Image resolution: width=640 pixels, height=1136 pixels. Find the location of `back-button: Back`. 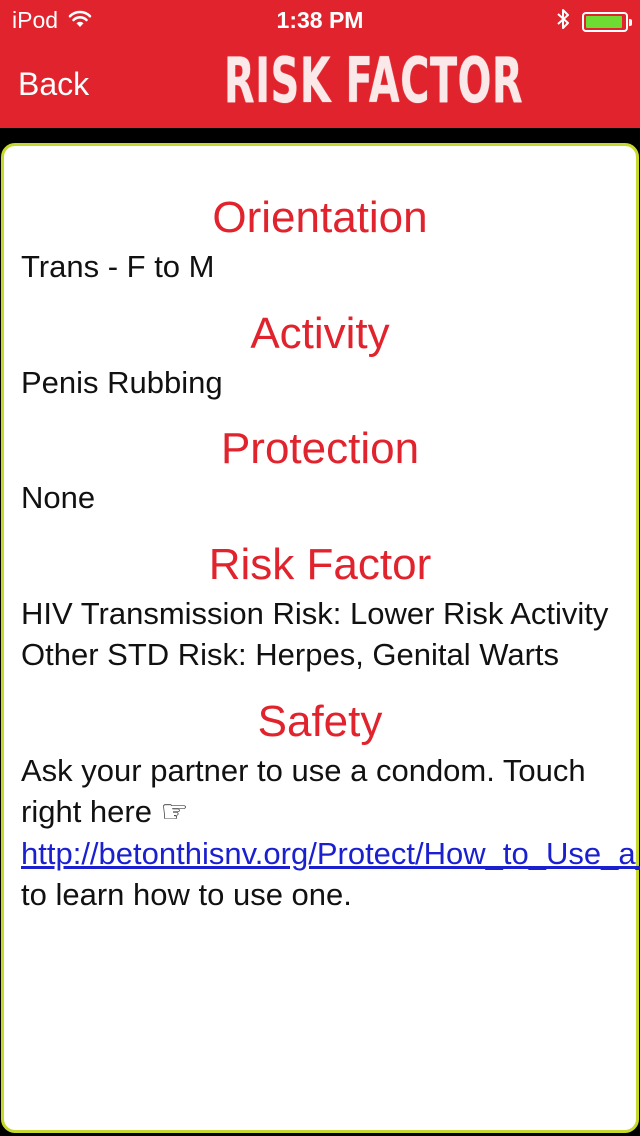

back-button: Back is located at coordinates (53, 84).